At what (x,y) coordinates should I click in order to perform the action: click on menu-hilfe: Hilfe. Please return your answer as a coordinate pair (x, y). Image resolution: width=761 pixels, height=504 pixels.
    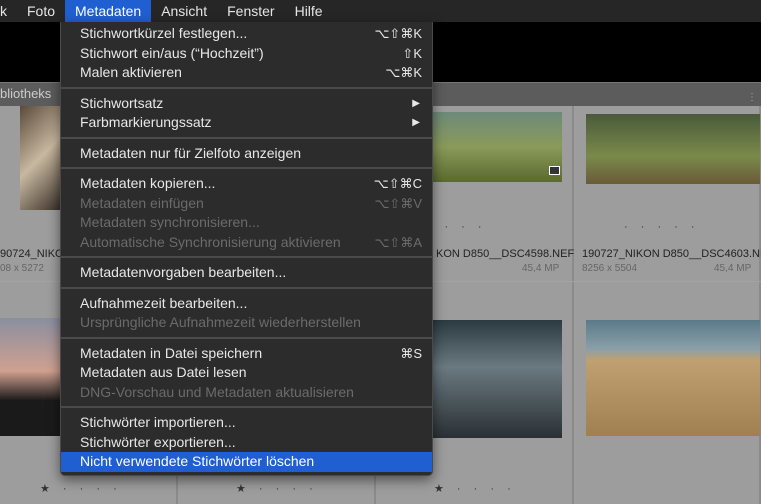
    Looking at the image, I should click on (309, 11).